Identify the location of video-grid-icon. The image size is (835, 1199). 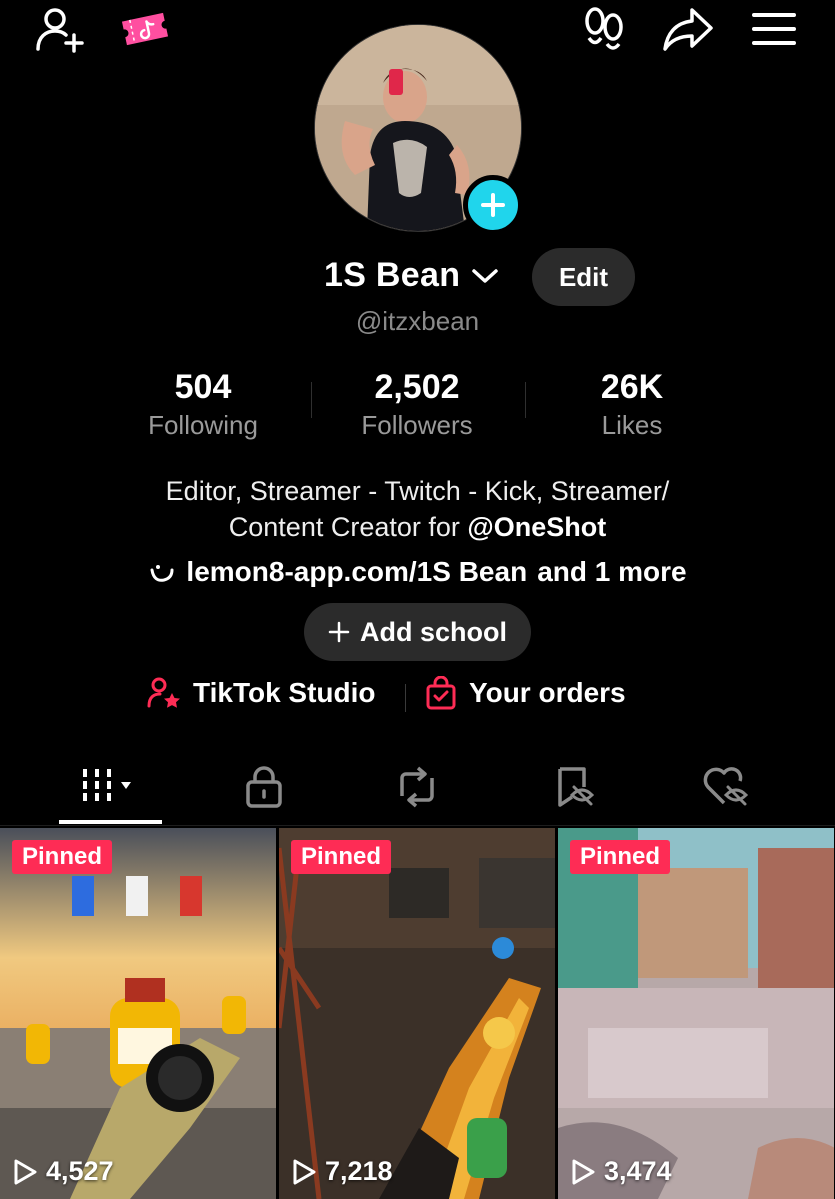
(107, 787).